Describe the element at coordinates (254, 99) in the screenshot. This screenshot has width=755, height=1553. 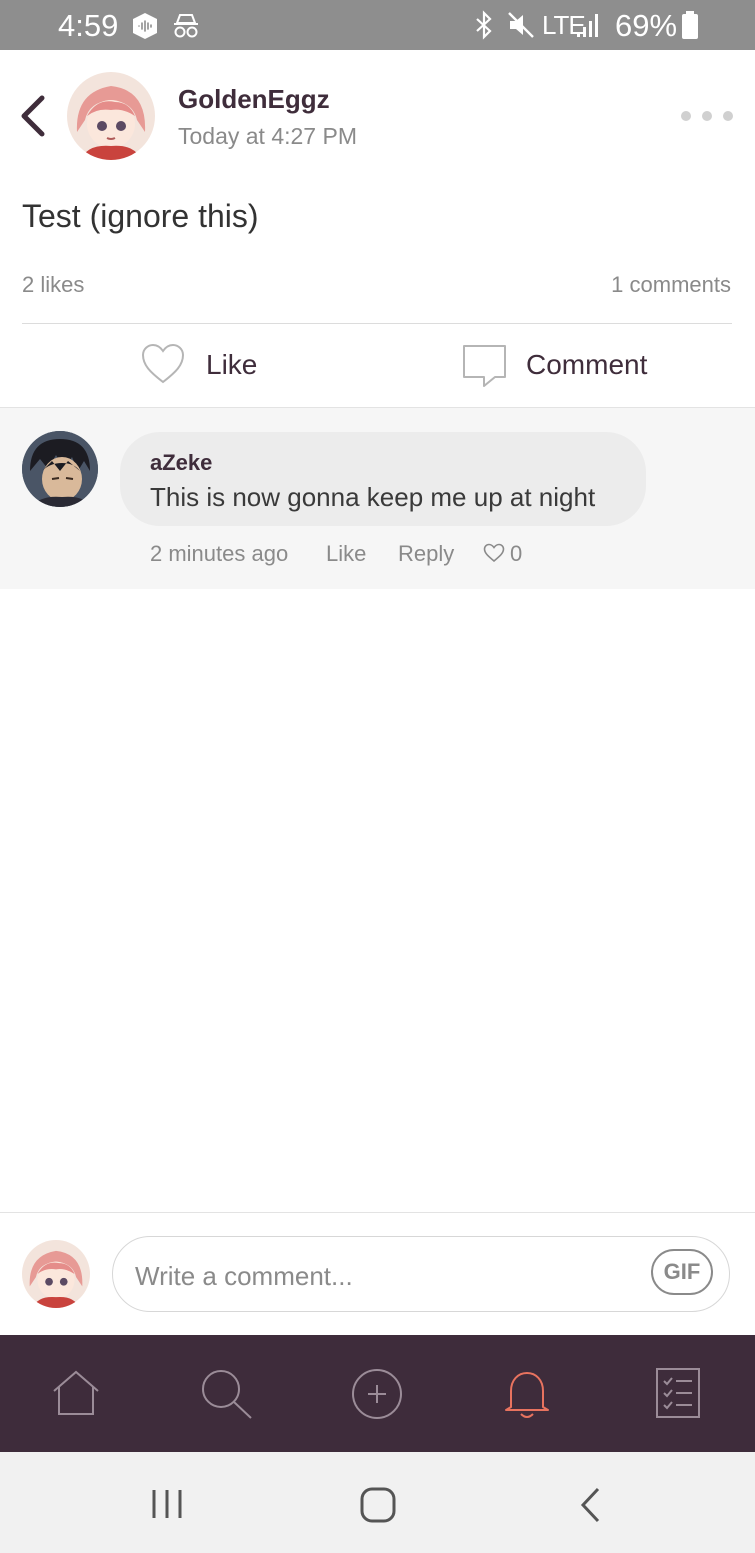
I see `post-author-name: GoldenEggz` at that location.